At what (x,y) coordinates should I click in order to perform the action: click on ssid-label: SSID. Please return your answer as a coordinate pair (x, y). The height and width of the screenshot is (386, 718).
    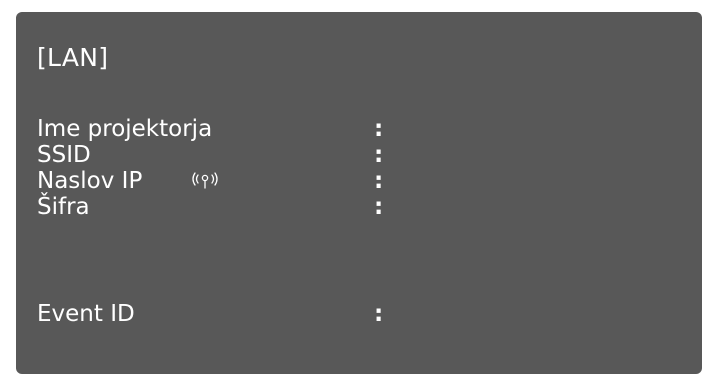
    Looking at the image, I should click on (64, 155).